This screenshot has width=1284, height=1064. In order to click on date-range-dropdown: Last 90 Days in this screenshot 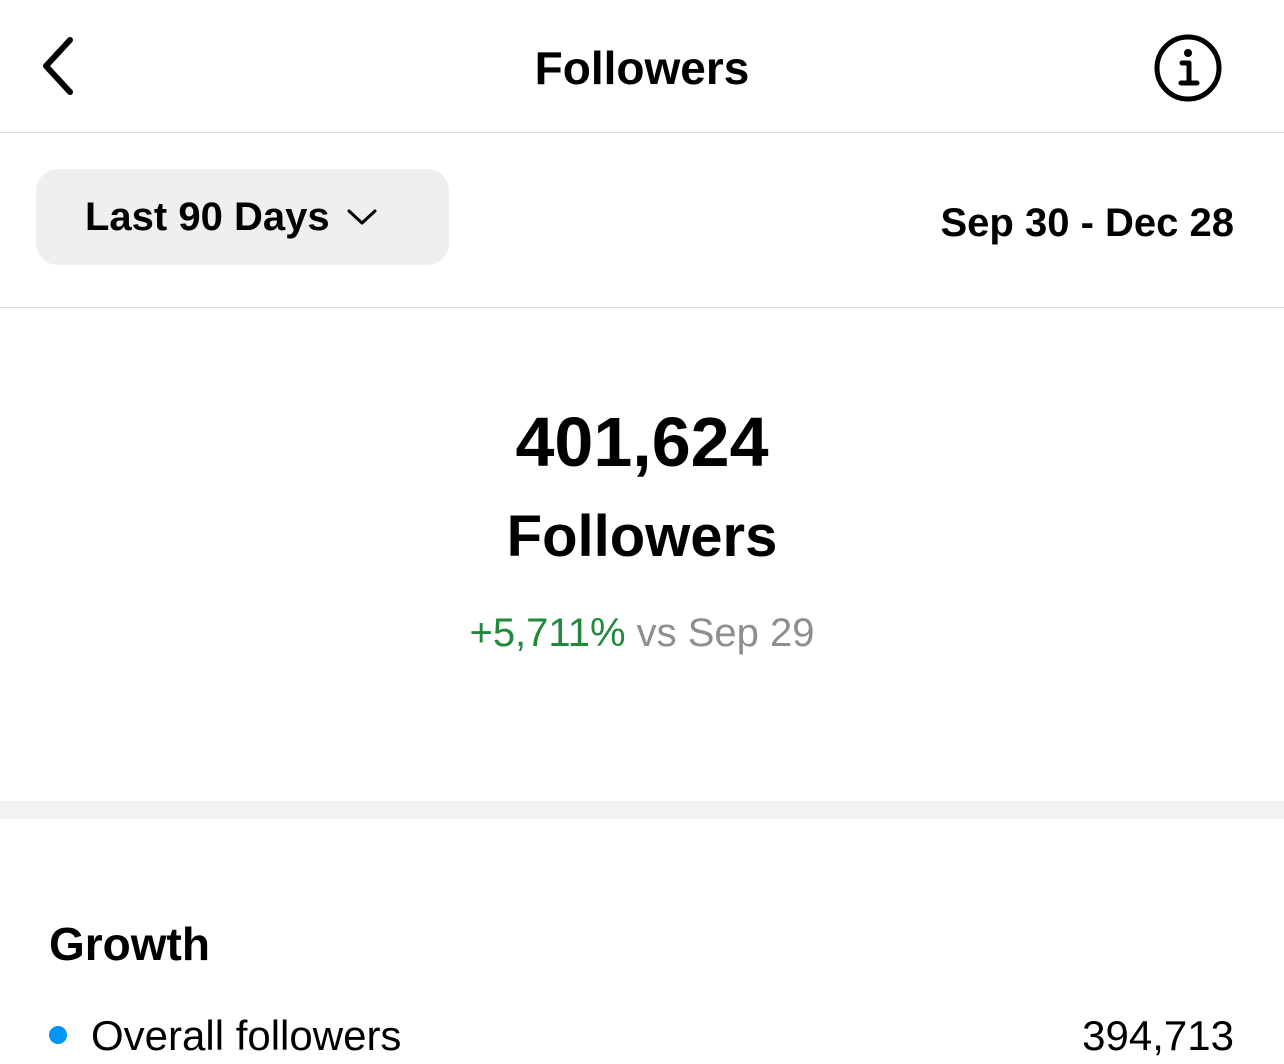, I will do `click(242, 217)`.